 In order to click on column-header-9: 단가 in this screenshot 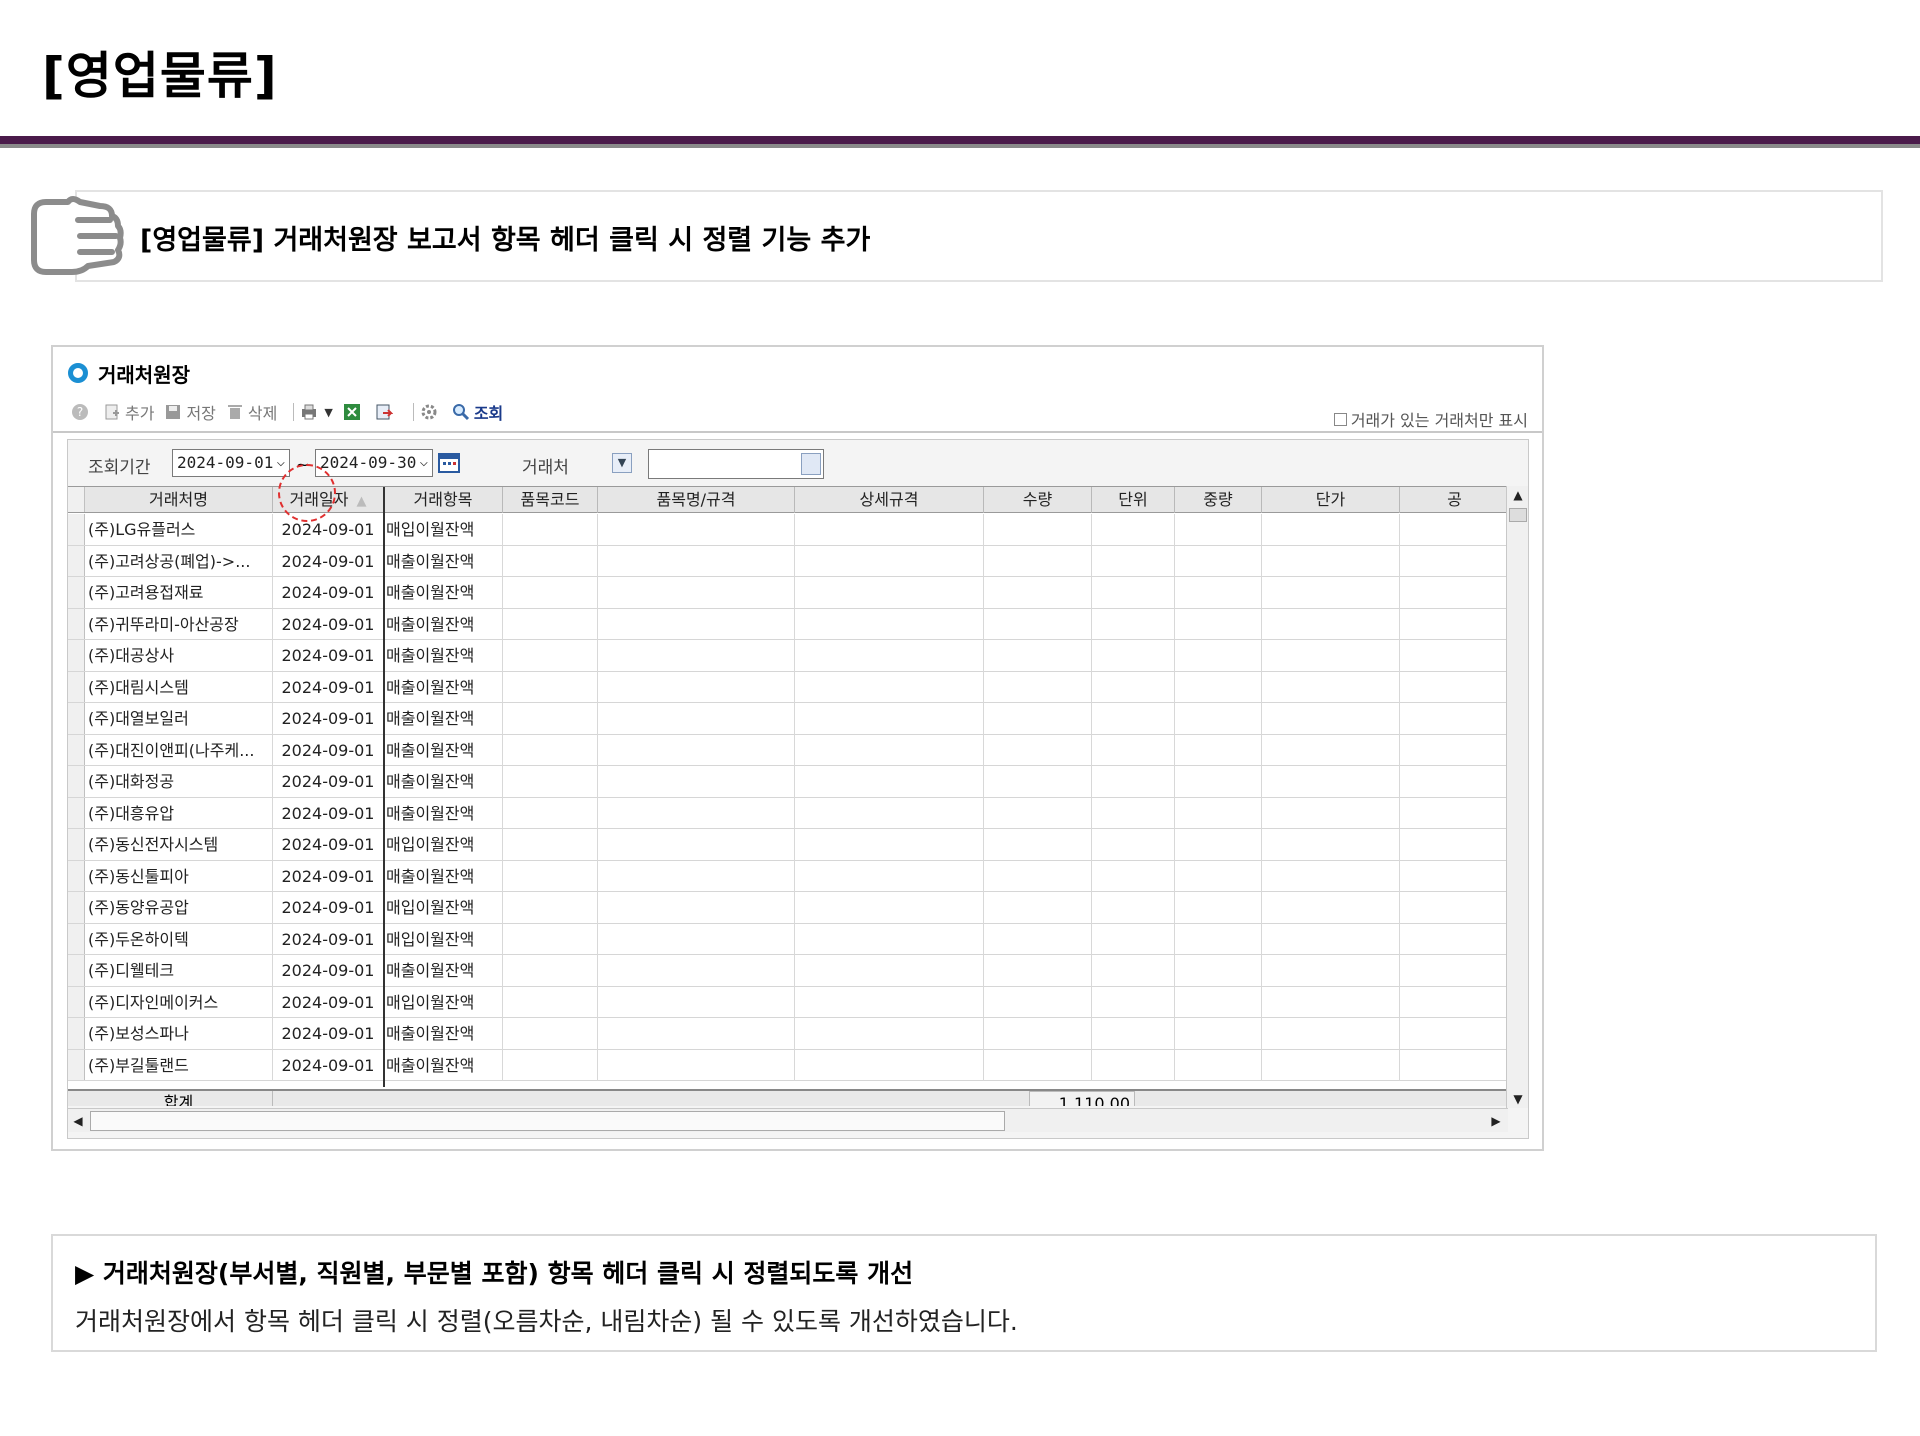, I will do `click(1331, 500)`.